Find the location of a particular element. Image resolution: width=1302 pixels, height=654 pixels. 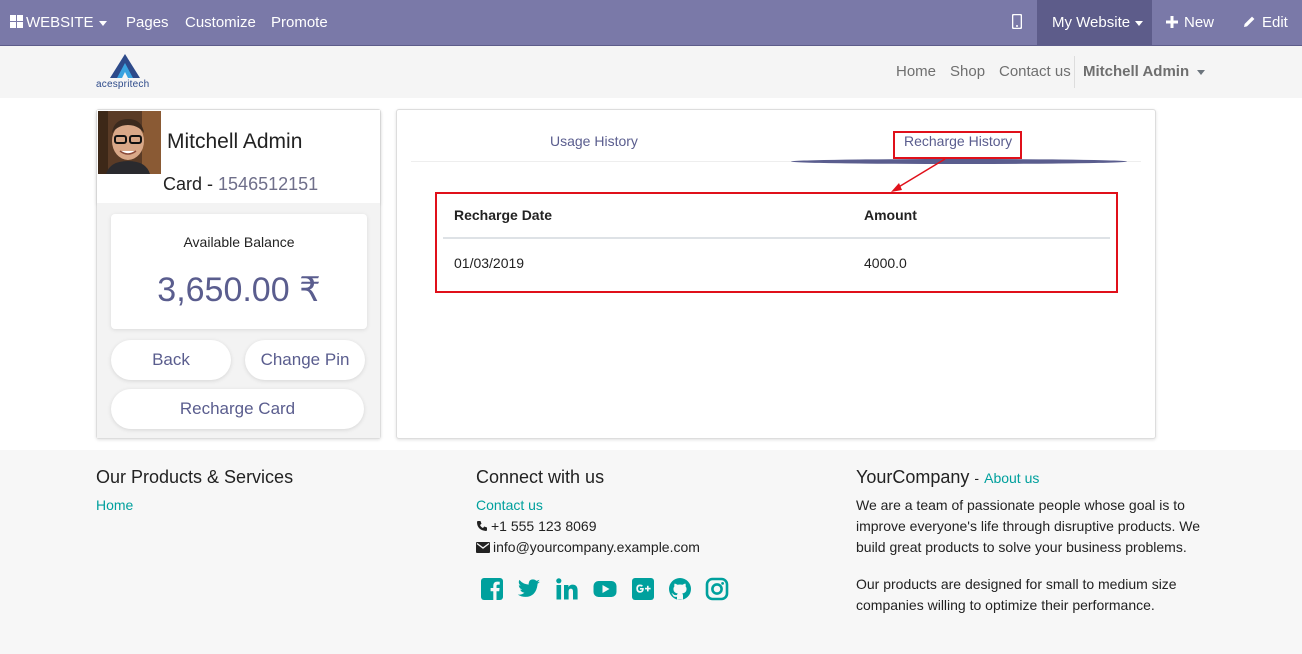

company-logo: acespritech is located at coordinates (126, 73).